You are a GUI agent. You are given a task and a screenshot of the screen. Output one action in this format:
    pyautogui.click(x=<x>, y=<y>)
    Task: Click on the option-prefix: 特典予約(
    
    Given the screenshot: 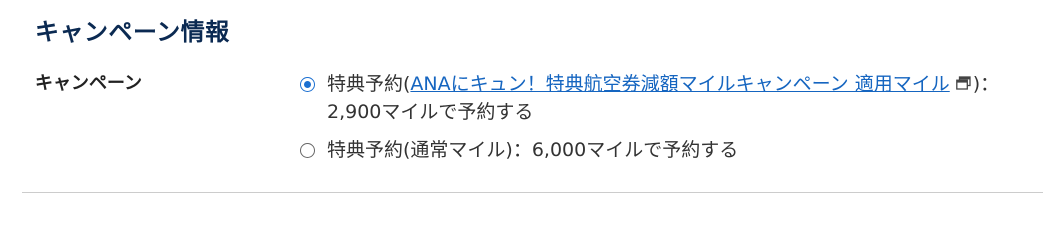 What is the action you would take?
    pyautogui.click(x=369, y=84)
    